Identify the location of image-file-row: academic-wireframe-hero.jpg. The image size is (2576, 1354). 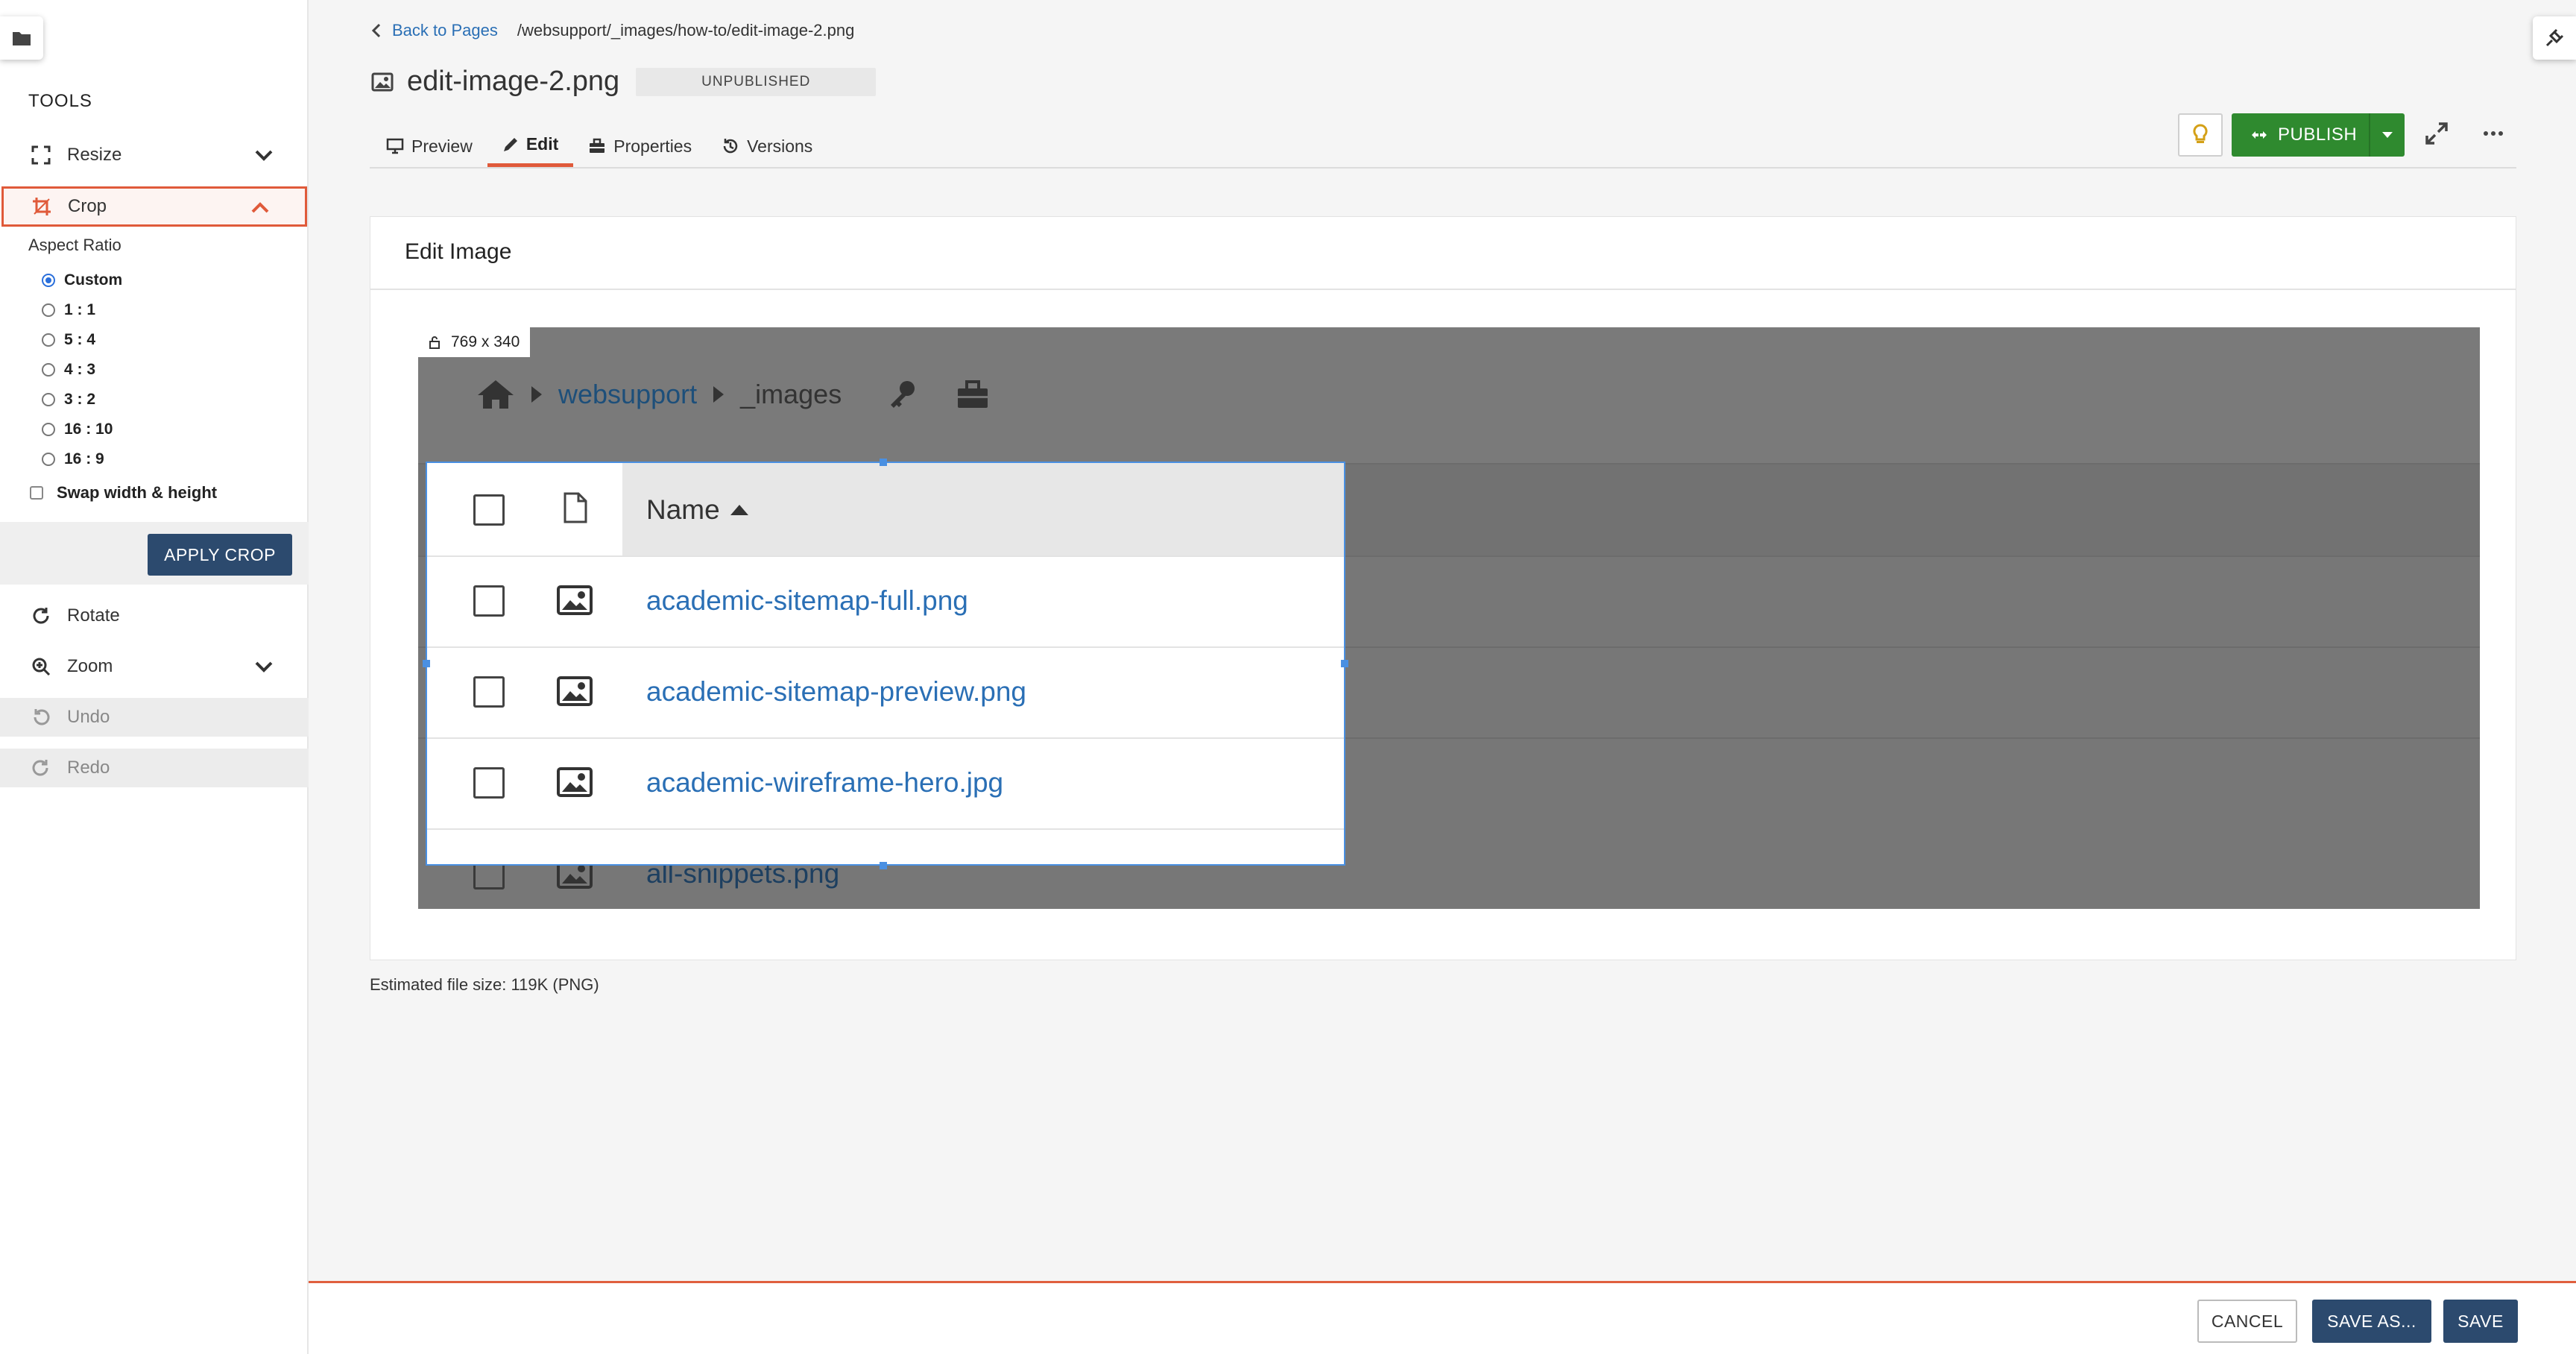
(885, 782).